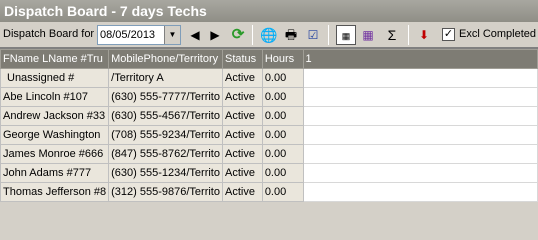 This screenshot has width=538, height=240. What do you see at coordinates (55, 78) in the screenshot?
I see `tech-name-cell: Unassigned #` at bounding box center [55, 78].